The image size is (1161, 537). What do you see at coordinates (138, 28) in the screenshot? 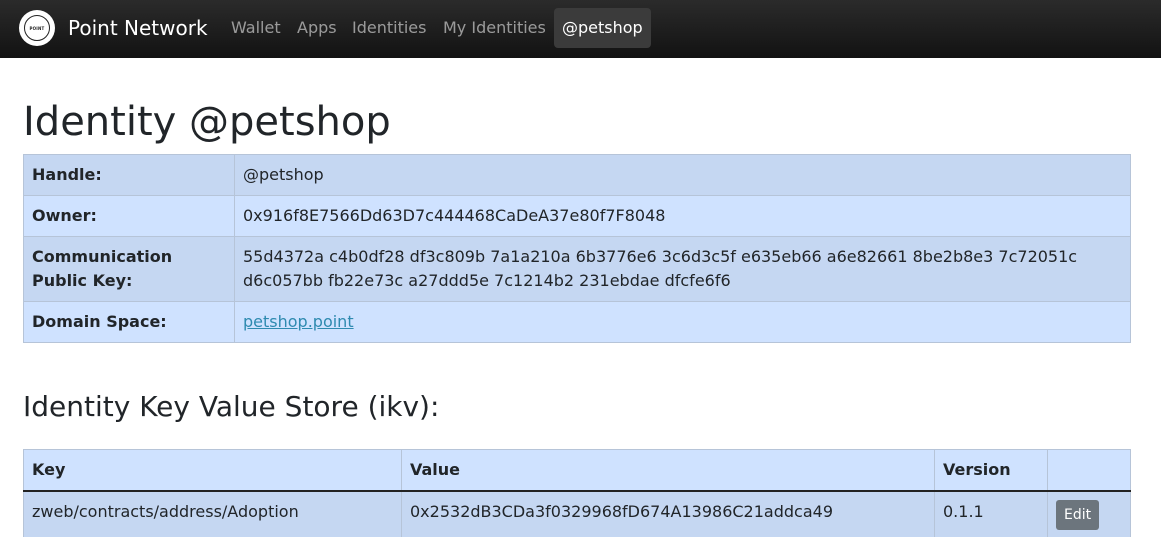
I see `brand-name: Point Network` at bounding box center [138, 28].